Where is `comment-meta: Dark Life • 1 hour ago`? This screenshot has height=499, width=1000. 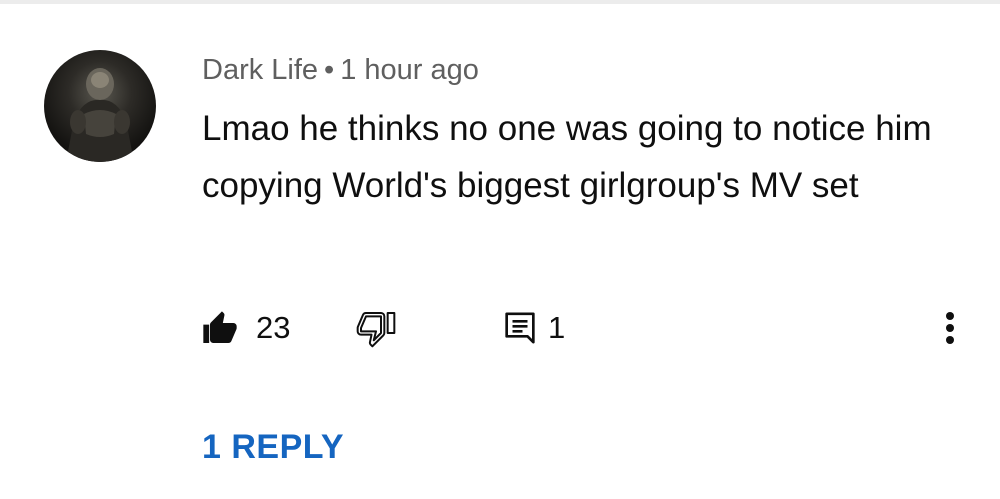
comment-meta: Dark Life • 1 hour ago is located at coordinates (340, 70).